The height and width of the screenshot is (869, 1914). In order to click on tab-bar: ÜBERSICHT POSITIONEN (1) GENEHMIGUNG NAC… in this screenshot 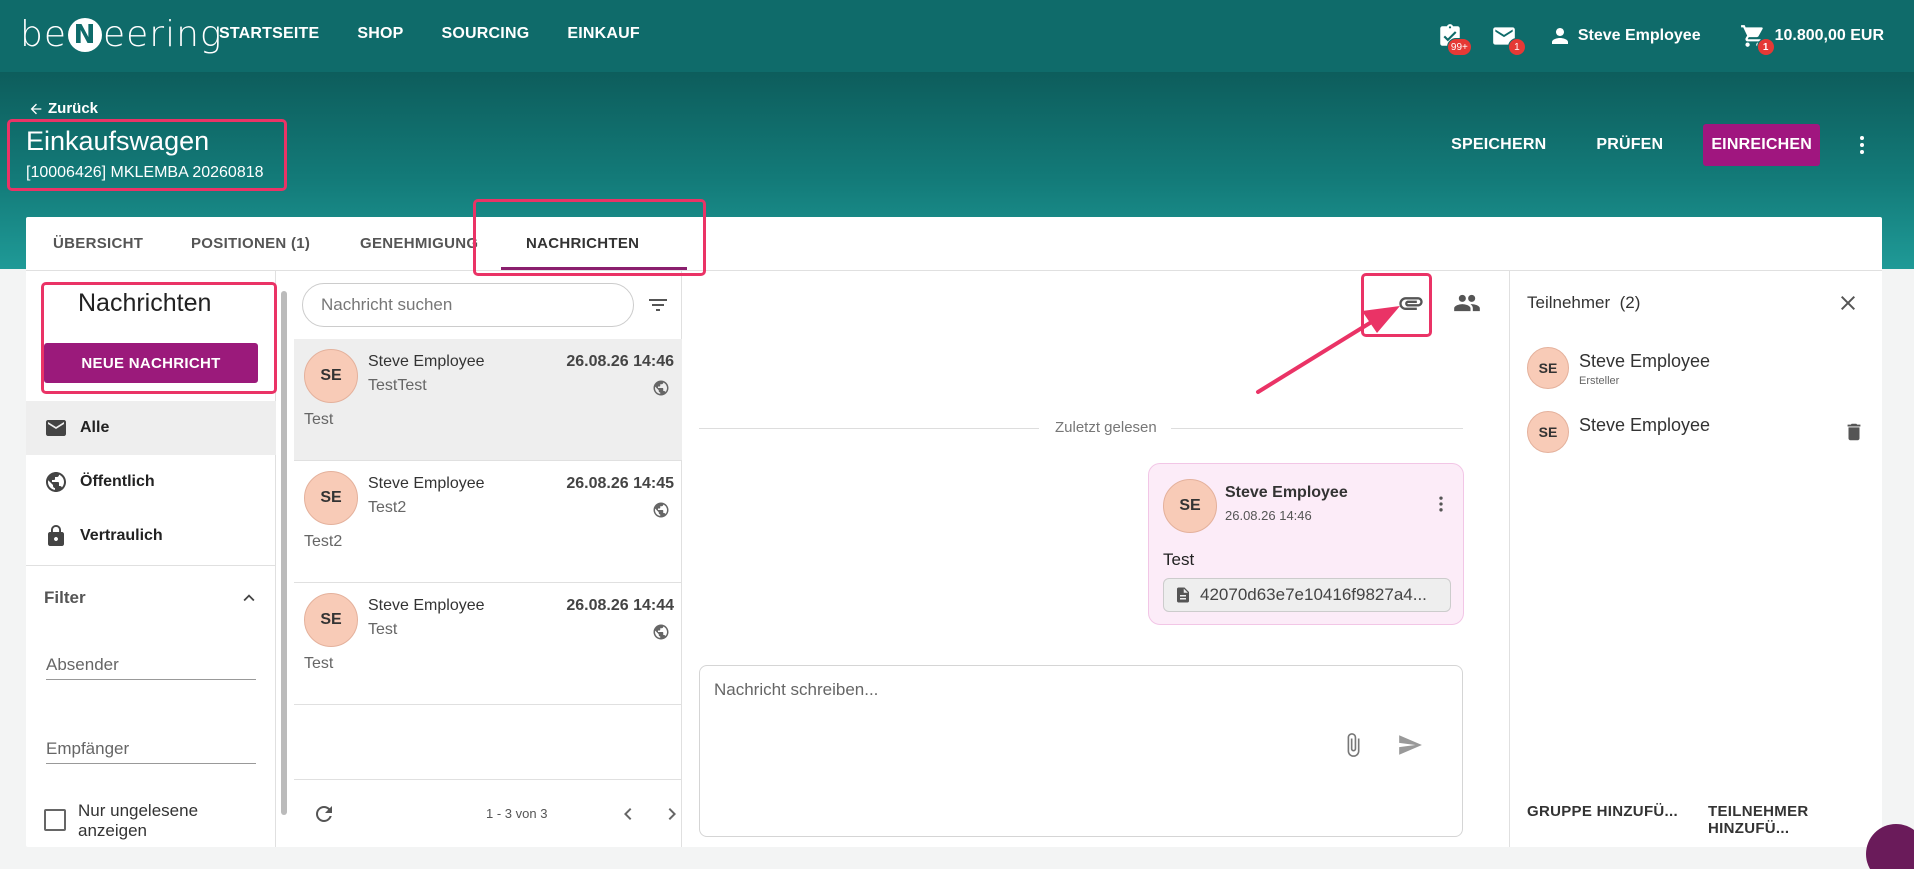, I will do `click(954, 244)`.